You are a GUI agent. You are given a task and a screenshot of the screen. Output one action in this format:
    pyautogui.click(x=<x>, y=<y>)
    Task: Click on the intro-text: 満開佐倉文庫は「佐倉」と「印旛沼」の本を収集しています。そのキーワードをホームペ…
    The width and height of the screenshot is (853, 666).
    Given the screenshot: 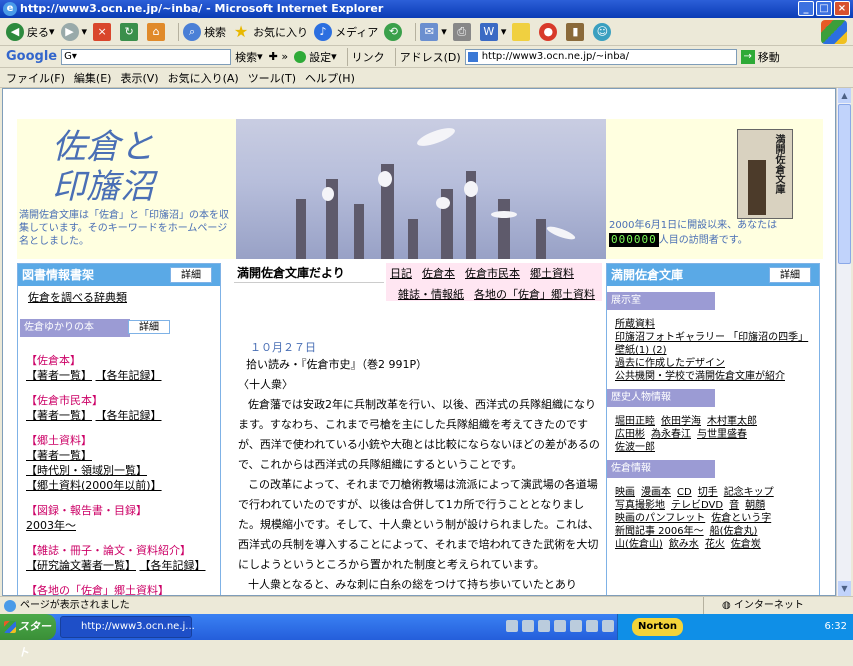 What is the action you would take?
    pyautogui.click(x=124, y=228)
    